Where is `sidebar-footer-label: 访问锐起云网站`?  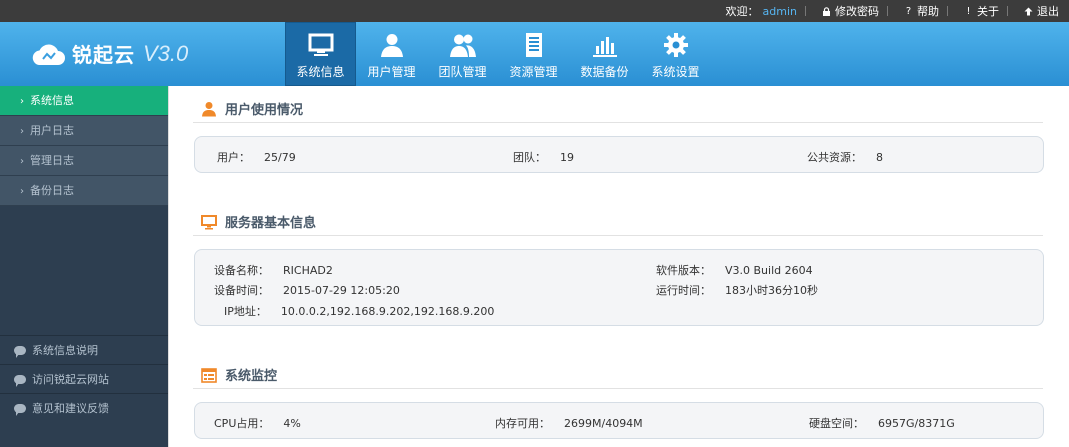 sidebar-footer-label: 访问锐起云网站 is located at coordinates (70, 379).